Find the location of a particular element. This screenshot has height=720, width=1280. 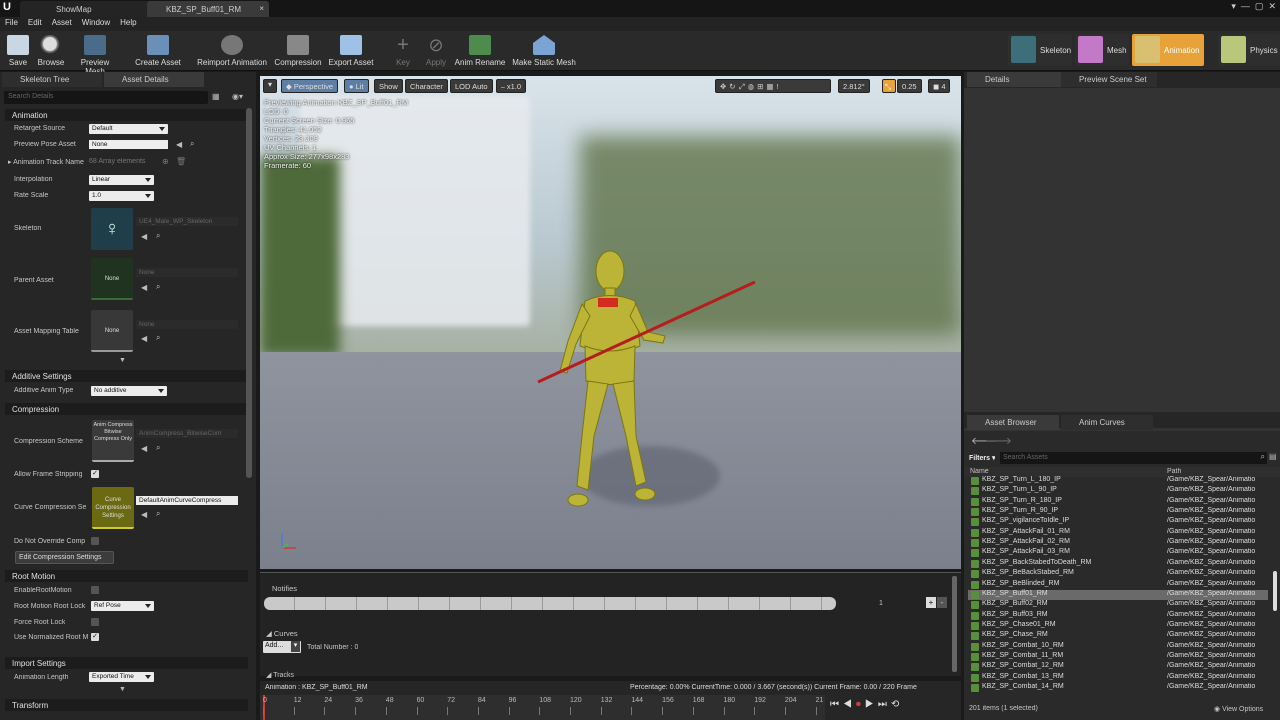

mode-skeleton: Skeleton is located at coordinates (1040, 50).